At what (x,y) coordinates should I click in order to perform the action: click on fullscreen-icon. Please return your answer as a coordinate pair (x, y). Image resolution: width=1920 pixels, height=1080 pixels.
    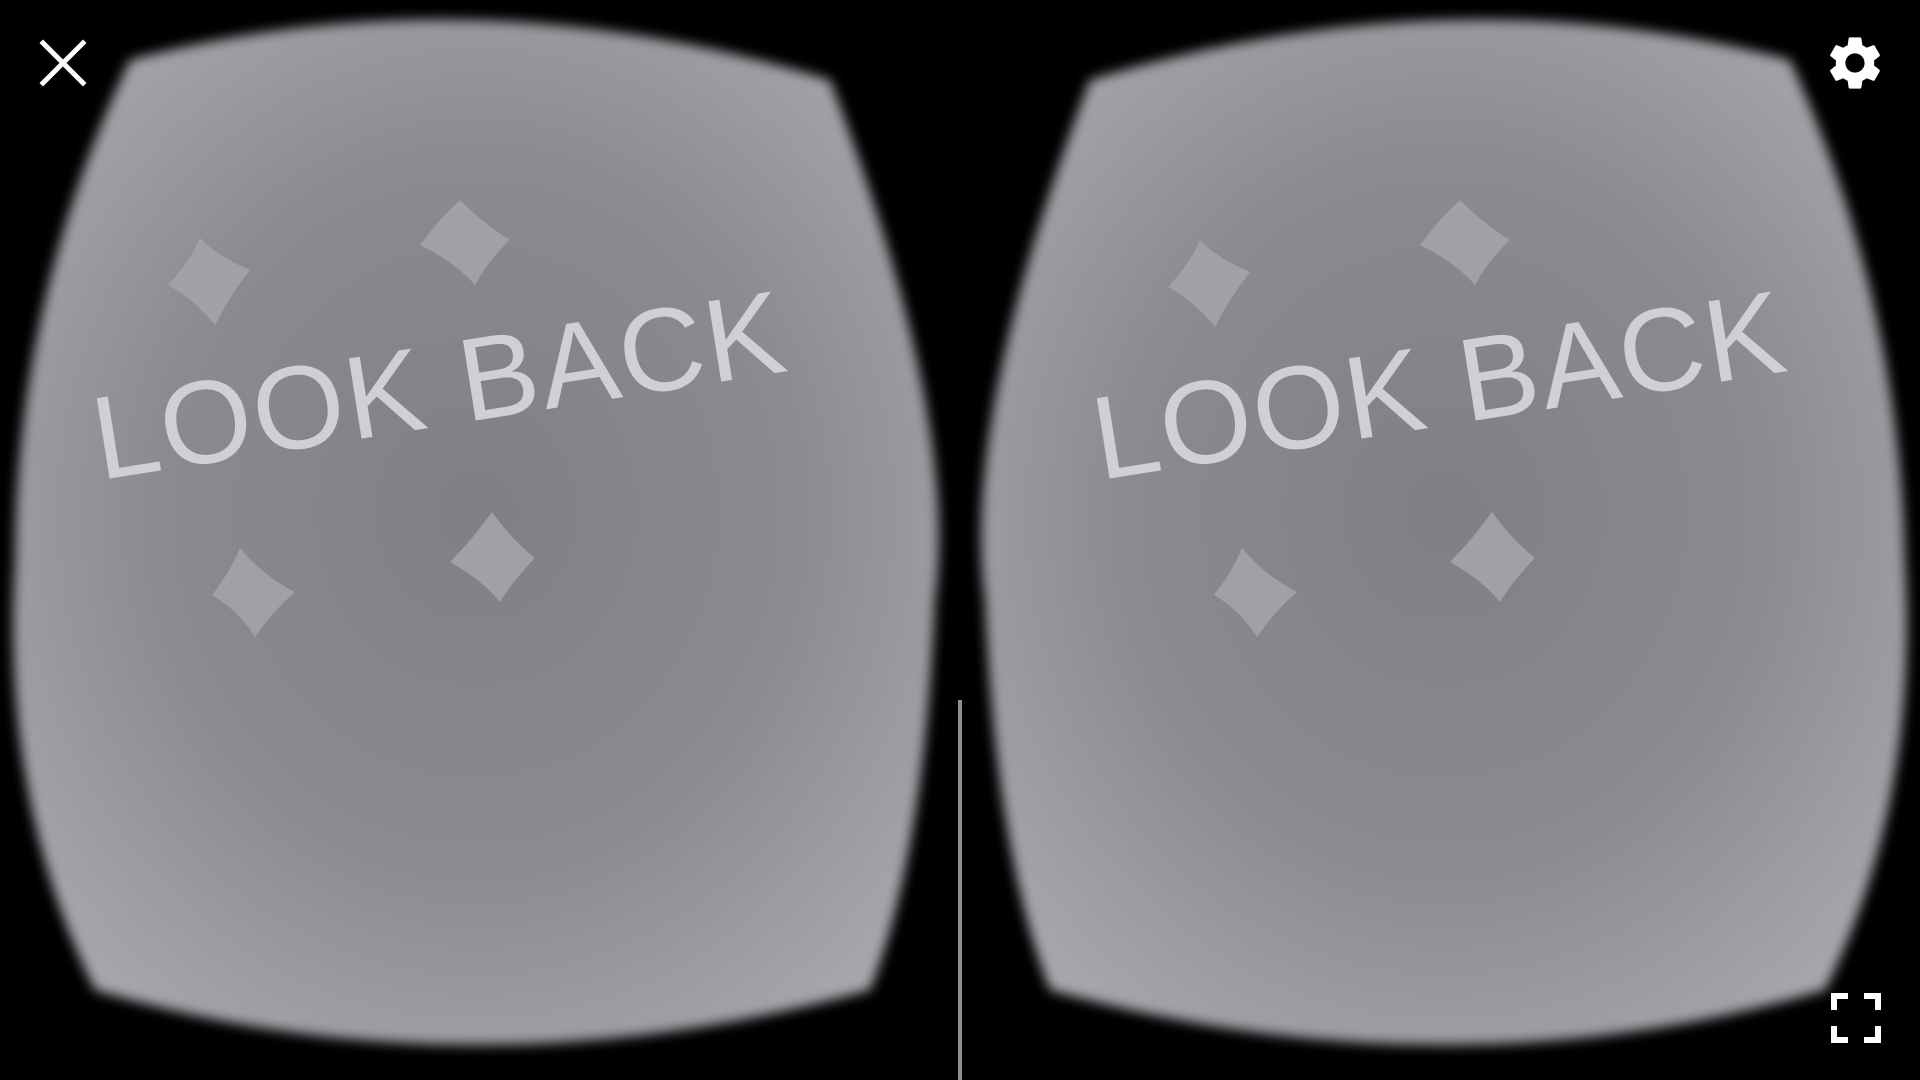
    Looking at the image, I should click on (1856, 1018).